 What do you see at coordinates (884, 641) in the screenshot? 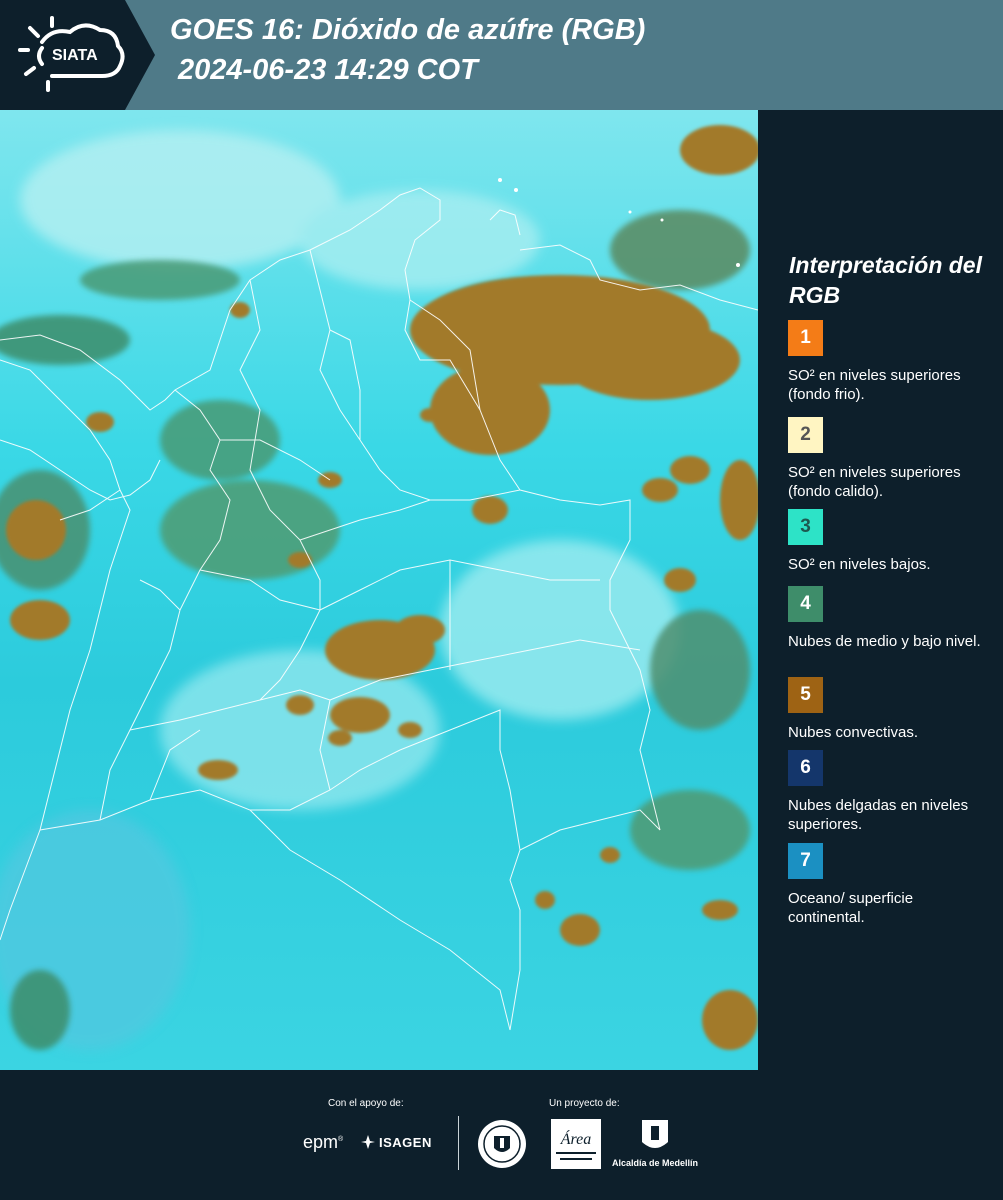
I see `legend-label: Nubes de medio y bajo nivel.` at bounding box center [884, 641].